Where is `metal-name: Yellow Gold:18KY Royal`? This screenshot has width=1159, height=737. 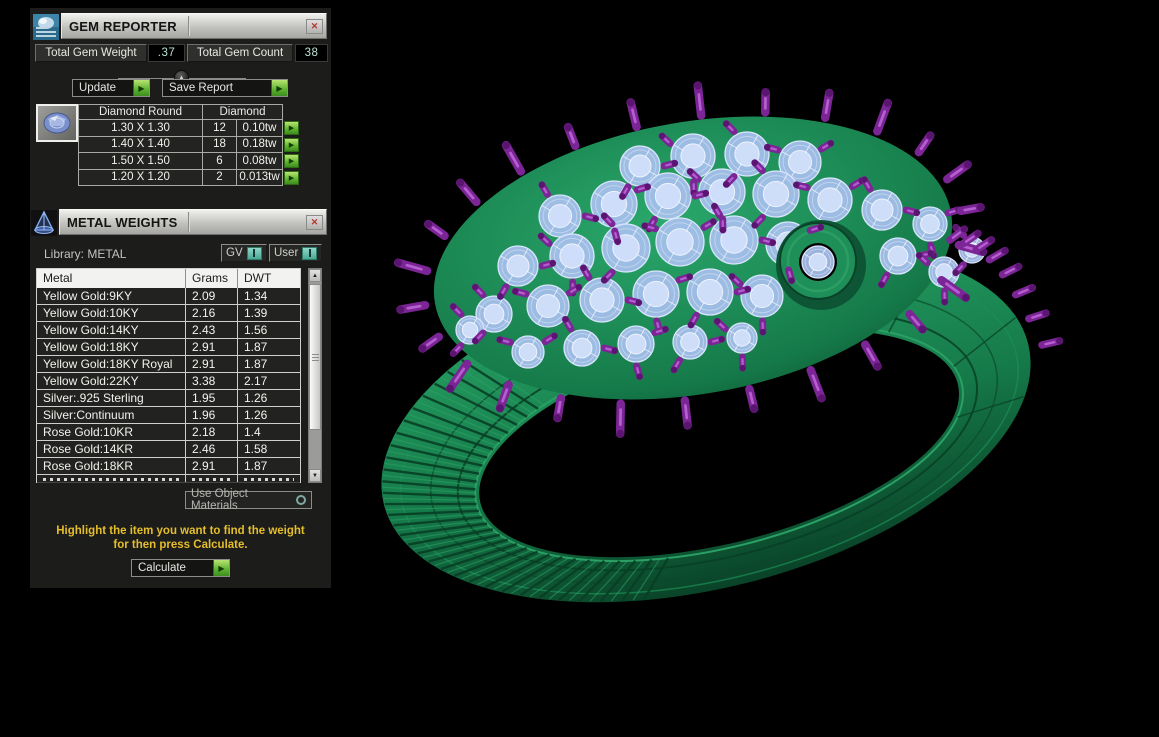 metal-name: Yellow Gold:18KY Royal is located at coordinates (111, 364).